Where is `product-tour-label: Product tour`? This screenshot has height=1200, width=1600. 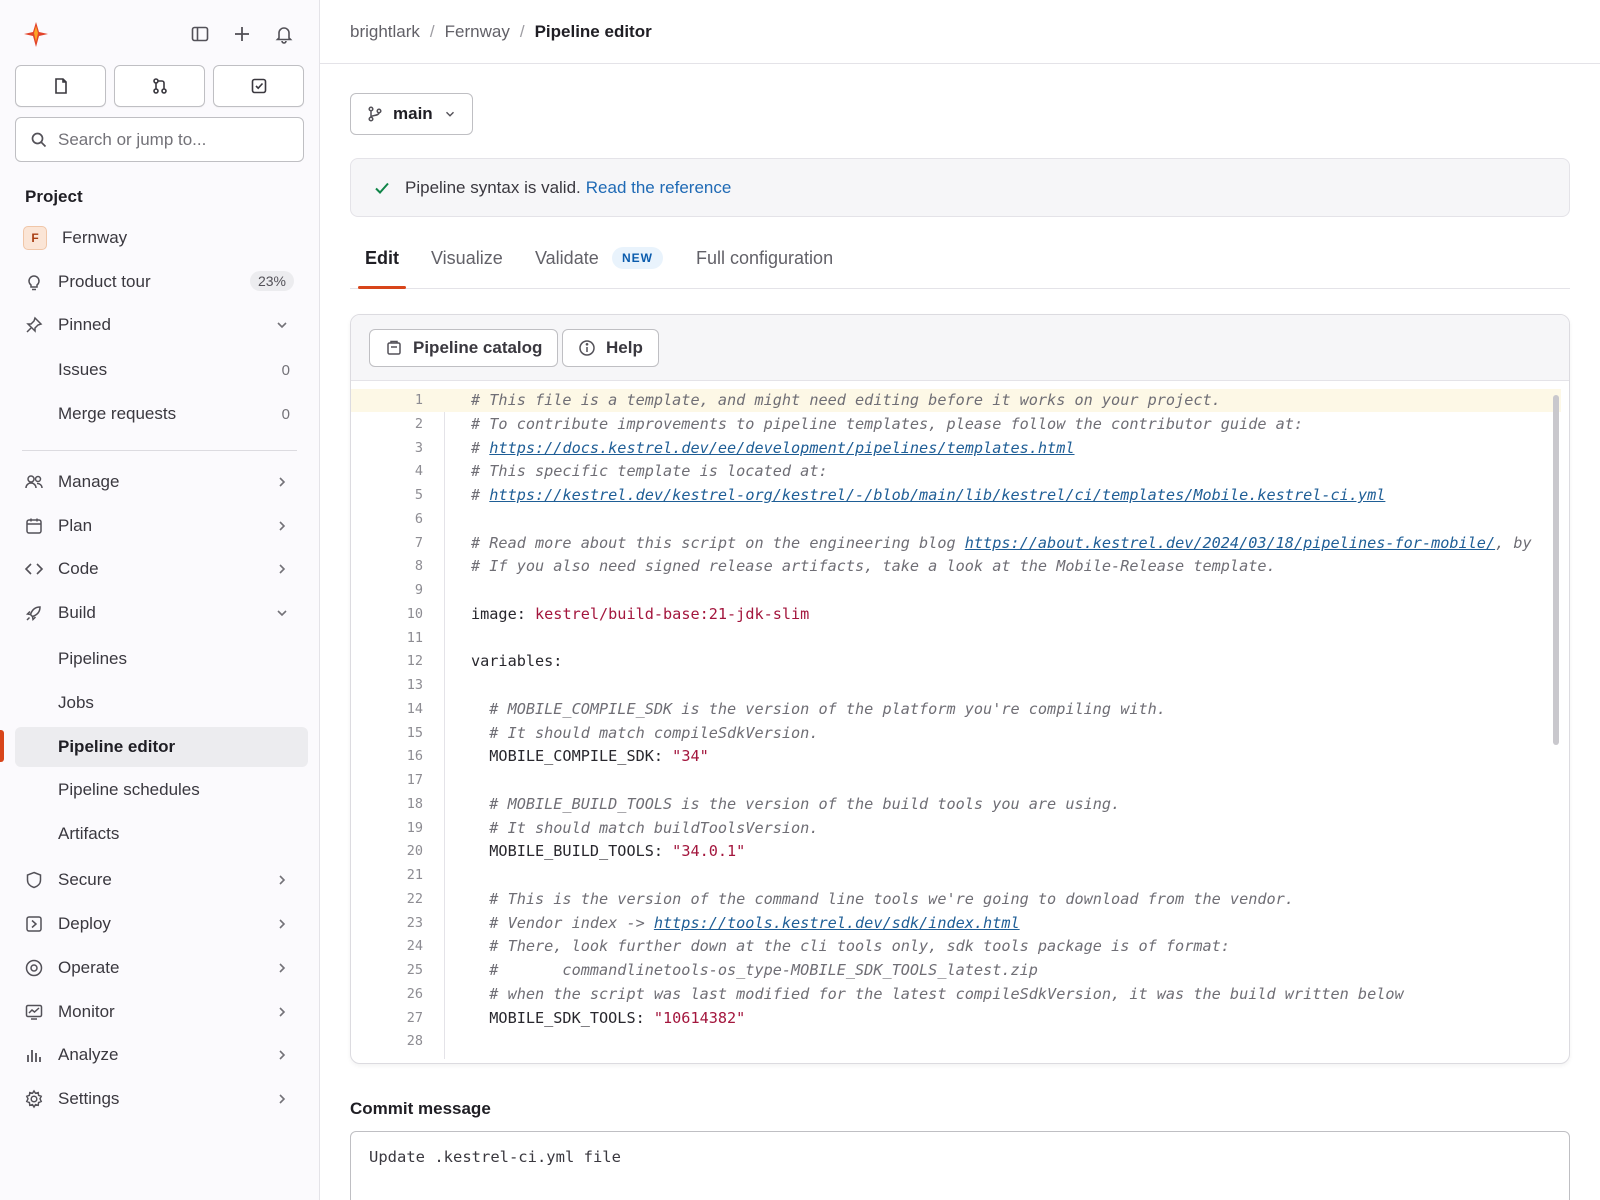 product-tour-label: Product tour is located at coordinates (104, 281).